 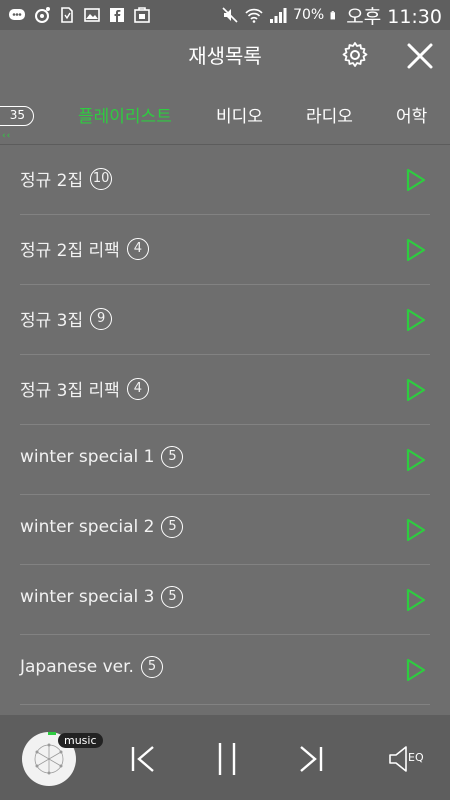 I want to click on wifi-icon, so click(x=254, y=15).